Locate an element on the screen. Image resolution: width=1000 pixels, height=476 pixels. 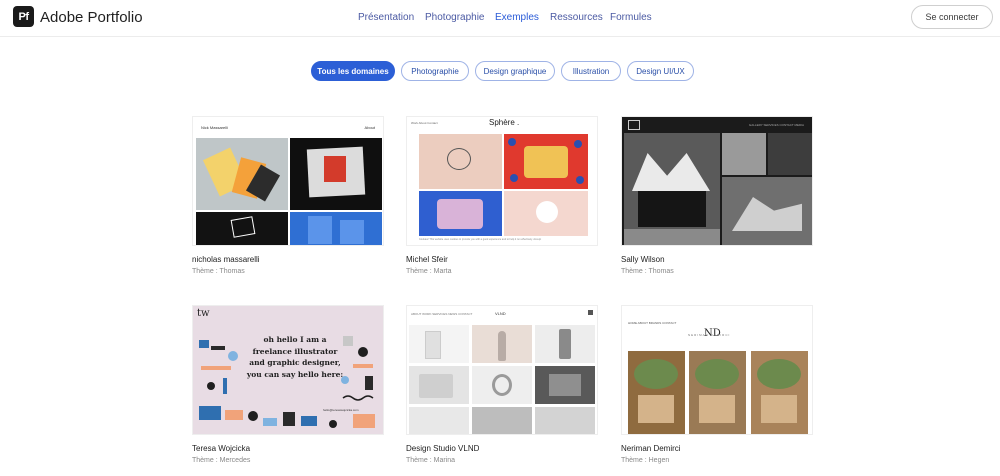
portfolio-owner-name: Design Studio VLND is located at coordinates (502, 448).